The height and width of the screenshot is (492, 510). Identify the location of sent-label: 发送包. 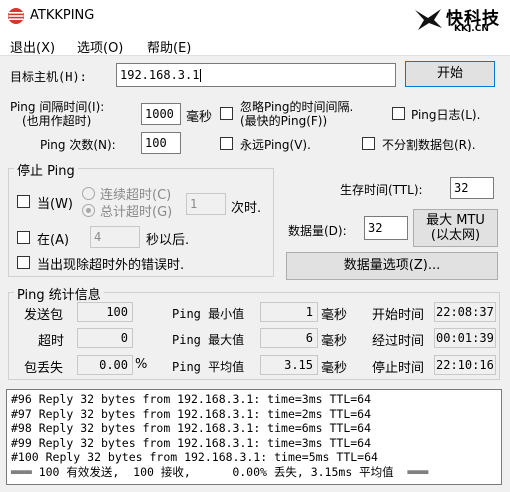
(44, 315).